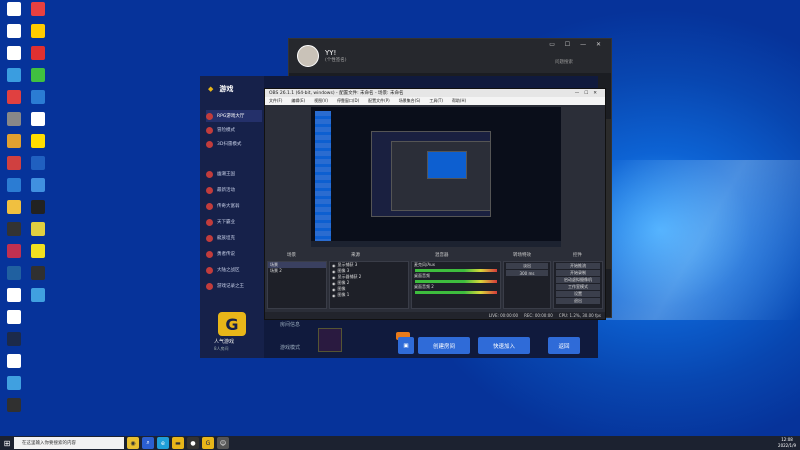 The height and width of the screenshot is (450, 800). What do you see at coordinates (369, 285) in the screenshot?
I see `sources-dock: ◉ 显示捕获 3 ◉ 图像 3 ◉ 显示器捕获 2 ◉ 图像 2 ◉ 图像 ◉ 图像 1` at bounding box center [369, 285].